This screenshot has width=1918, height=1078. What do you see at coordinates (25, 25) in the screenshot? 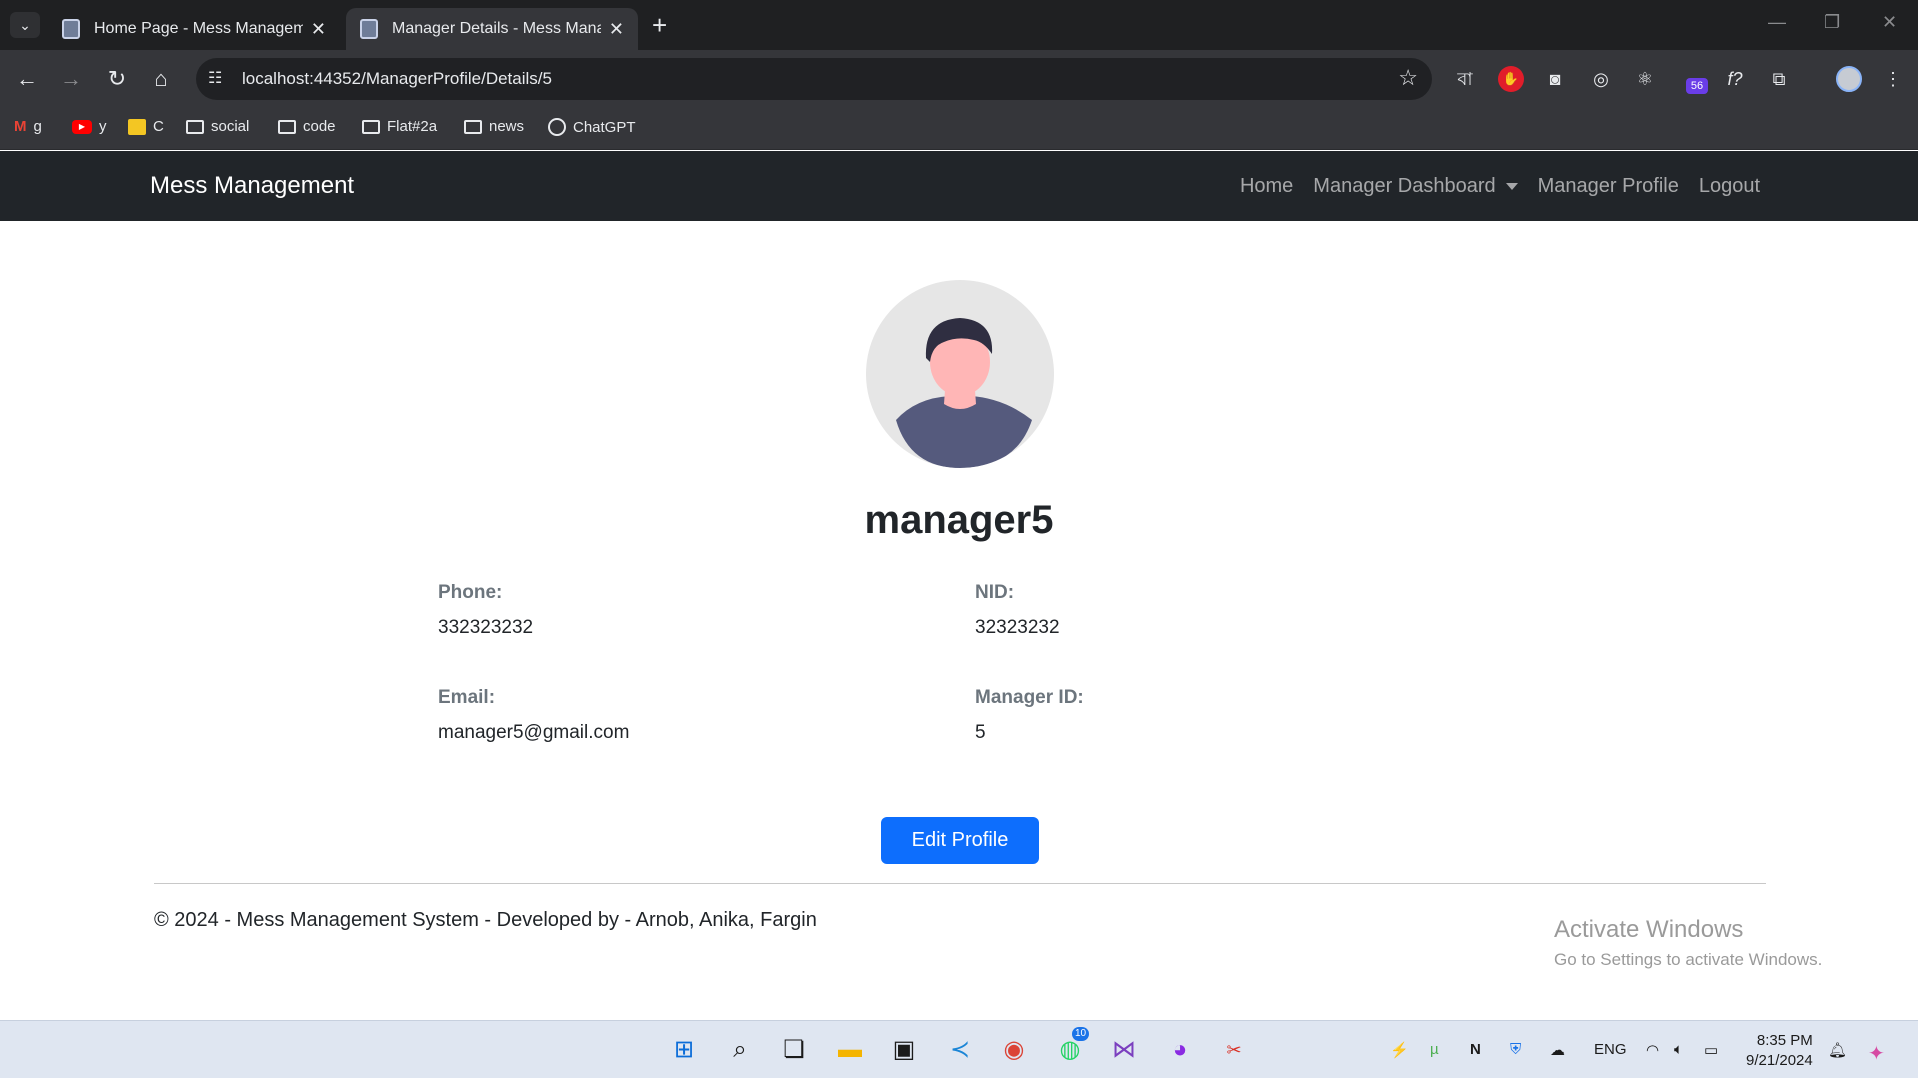
I see `tab-search-button: ⌄` at bounding box center [25, 25].